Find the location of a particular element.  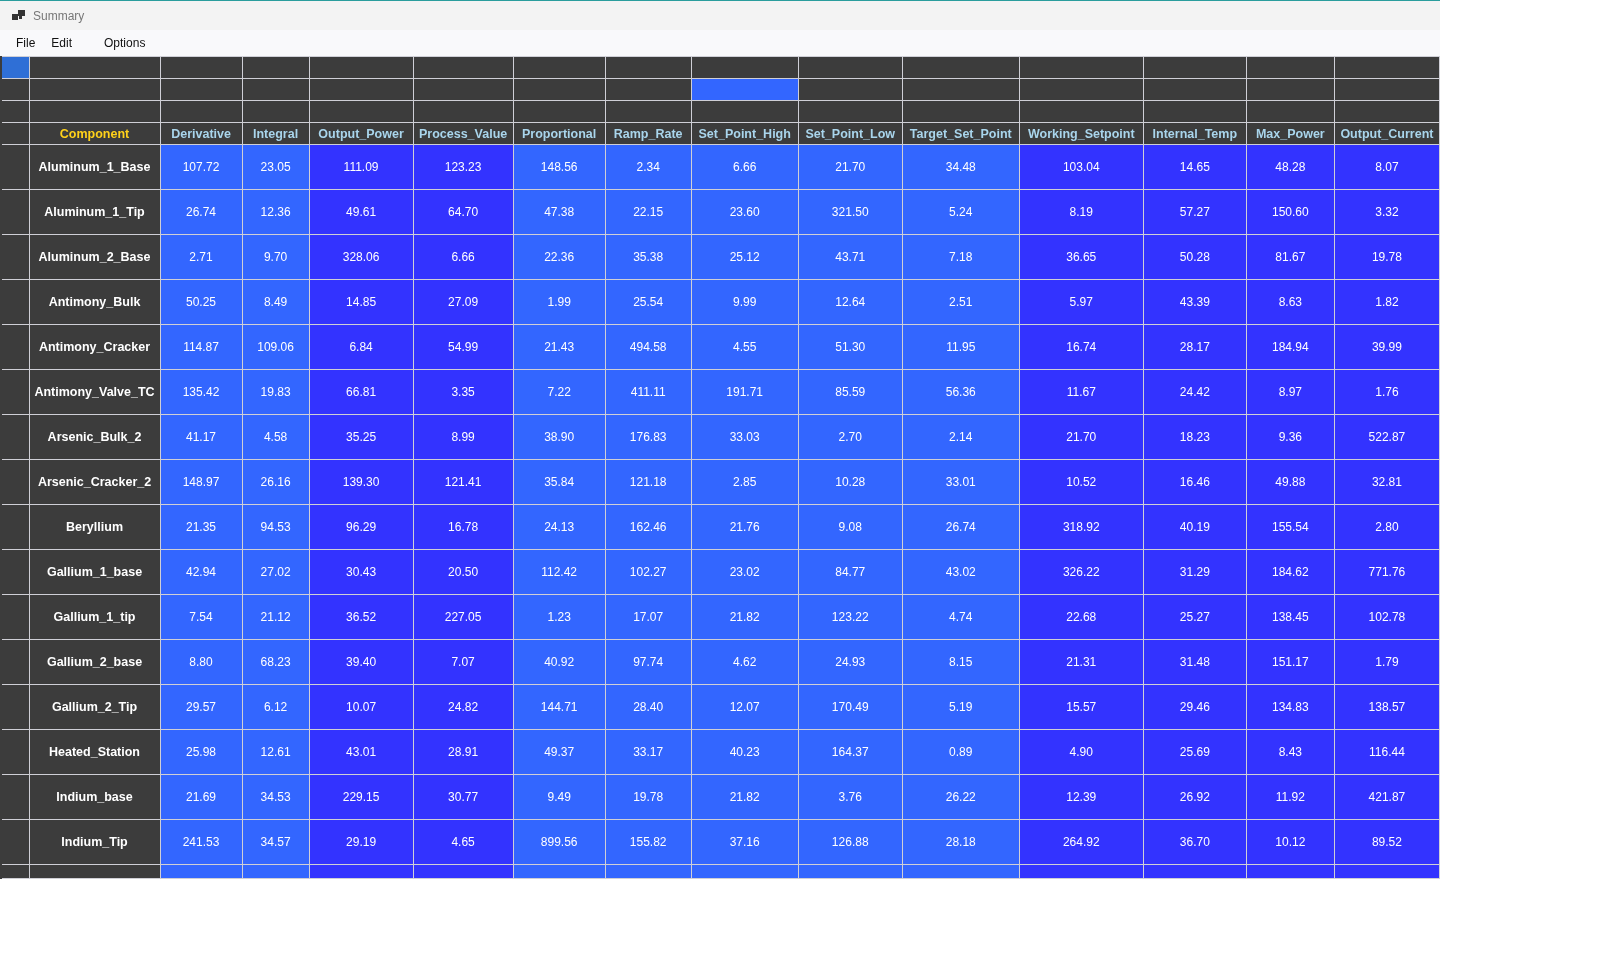

table-cell: 7.54 is located at coordinates (201, 617).